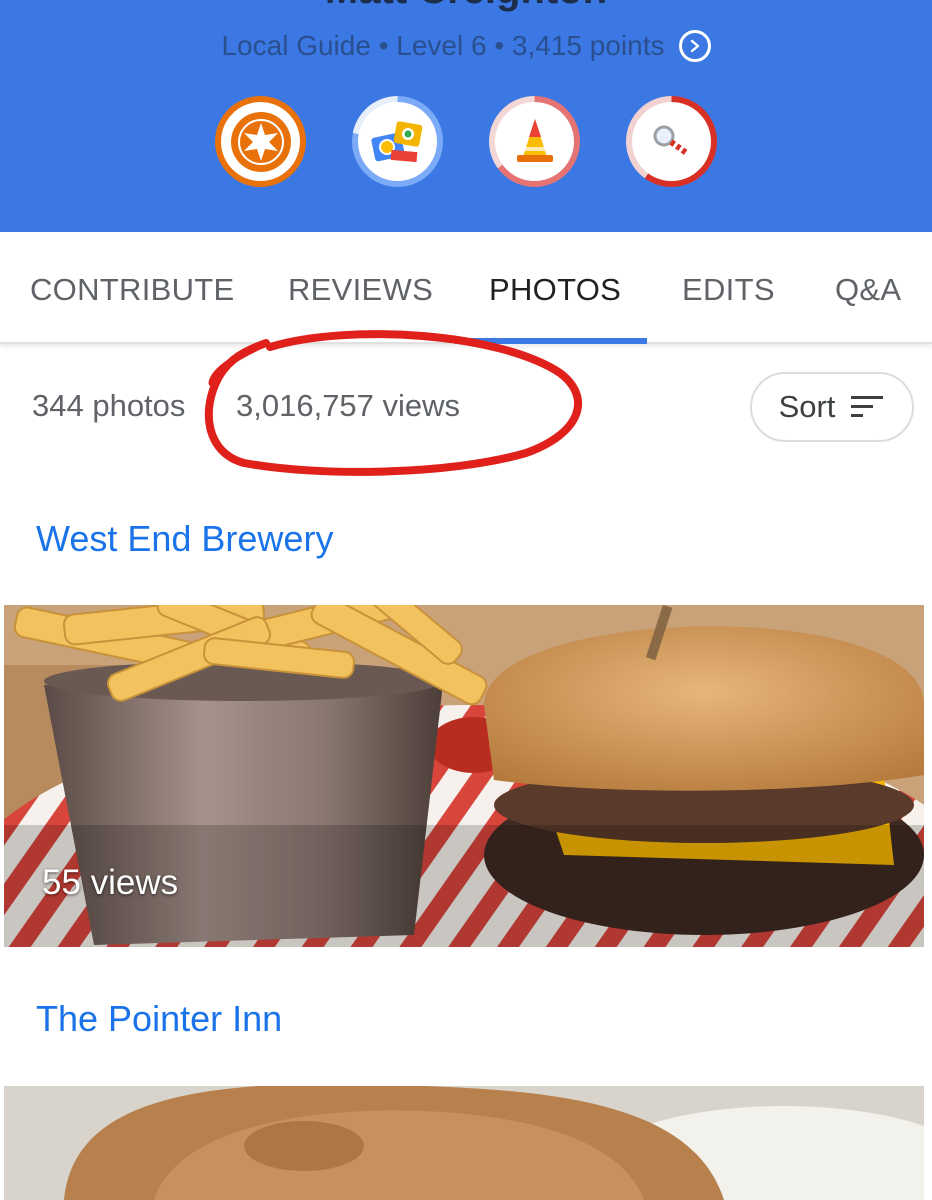 This screenshot has width=932, height=1200. I want to click on view-count: 3,016,757 views, so click(348, 405).